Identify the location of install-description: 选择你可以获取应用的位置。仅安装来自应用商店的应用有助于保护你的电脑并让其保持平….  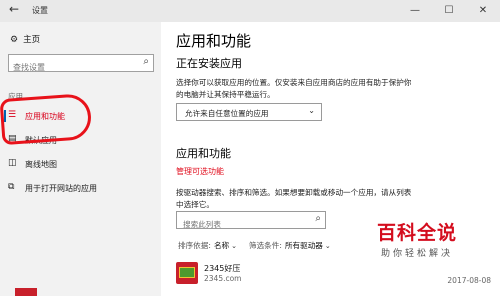
(294, 88).